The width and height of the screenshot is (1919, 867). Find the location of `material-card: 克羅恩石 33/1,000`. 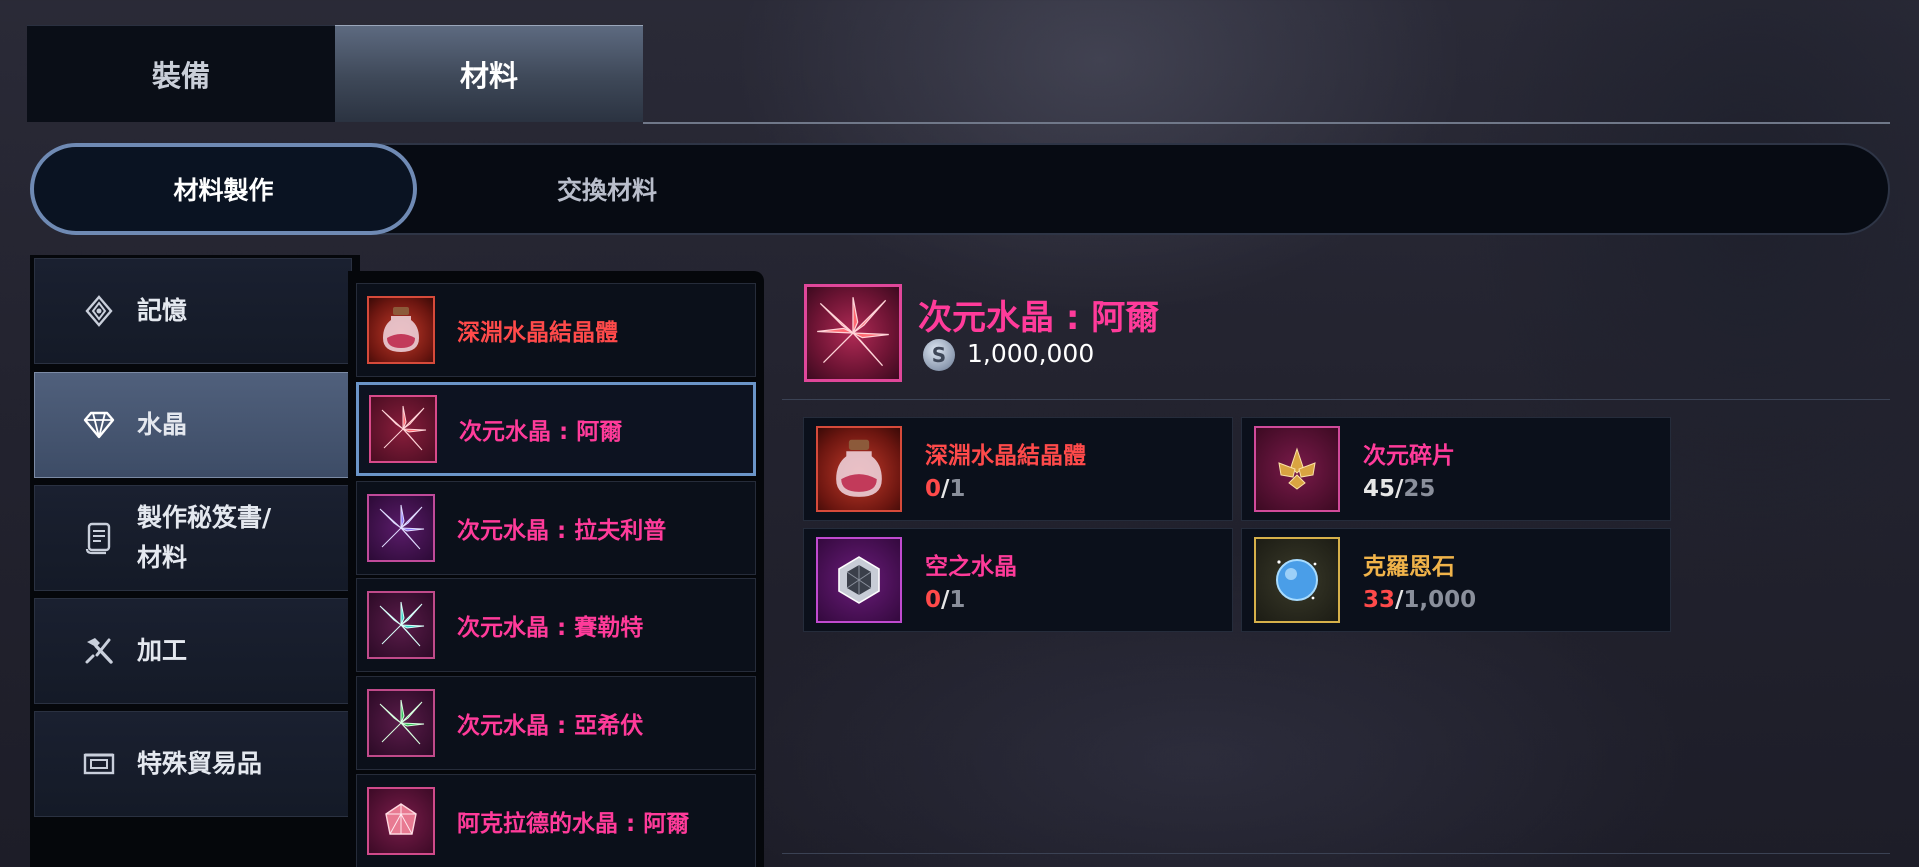

material-card: 克羅恩石 33/1,000 is located at coordinates (1456, 580).